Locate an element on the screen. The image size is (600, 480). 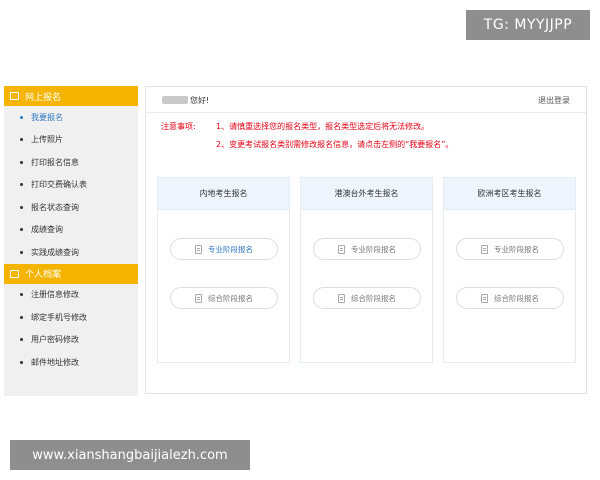
sidebar-section-title: 网上报名 is located at coordinates (43, 97).